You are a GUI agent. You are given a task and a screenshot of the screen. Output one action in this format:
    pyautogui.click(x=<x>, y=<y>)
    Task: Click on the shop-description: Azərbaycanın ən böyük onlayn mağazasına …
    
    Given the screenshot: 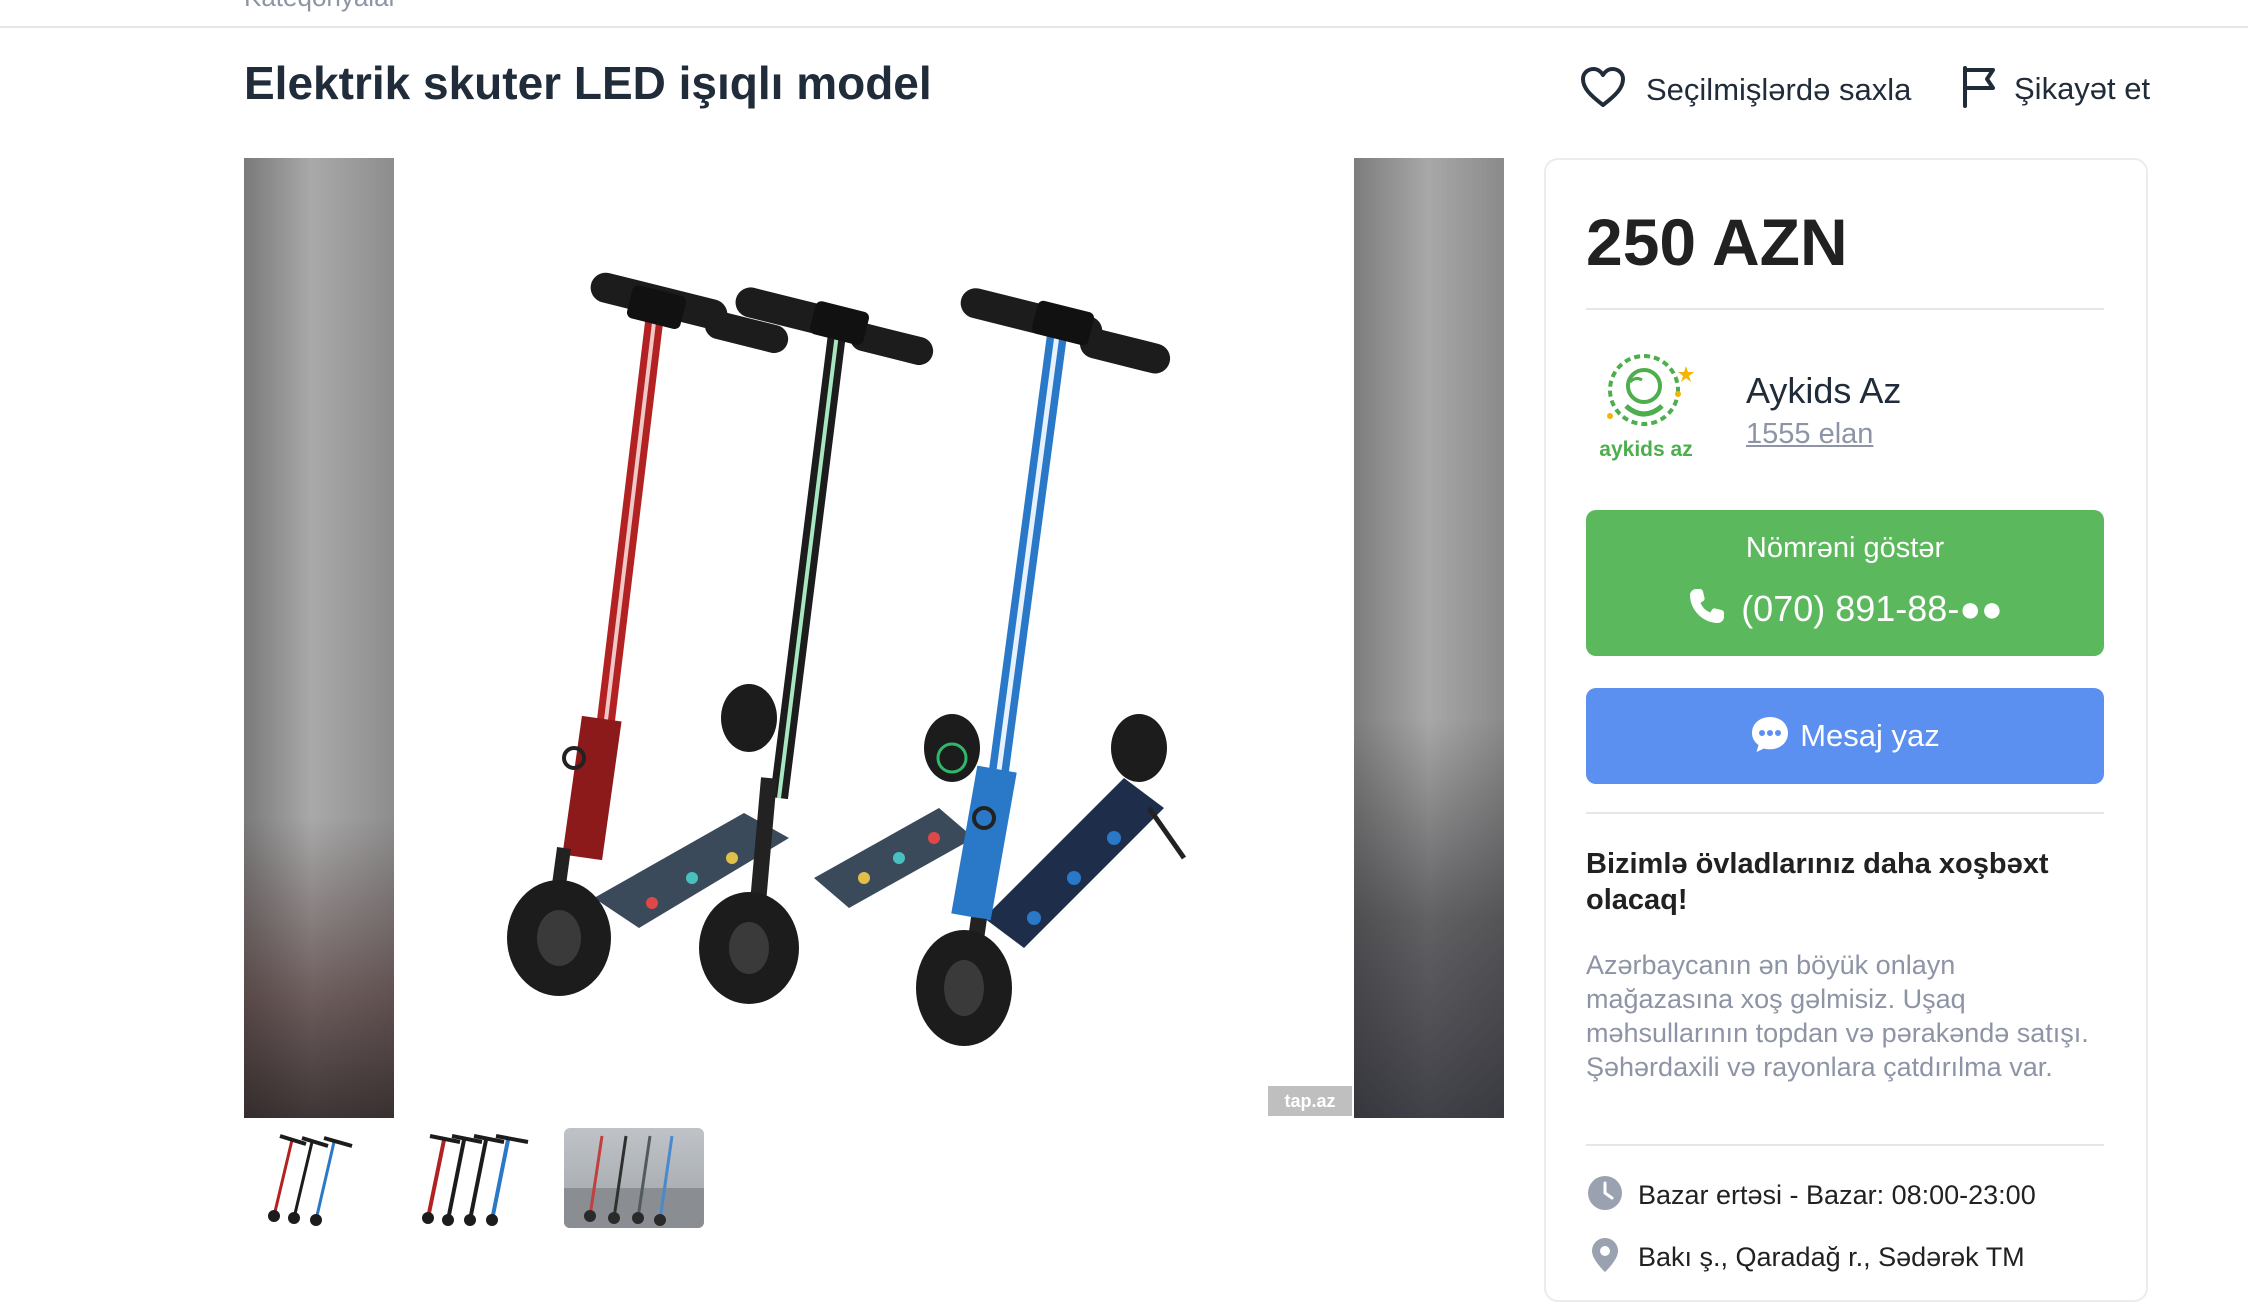 What is the action you would take?
    pyautogui.click(x=1837, y=1016)
    